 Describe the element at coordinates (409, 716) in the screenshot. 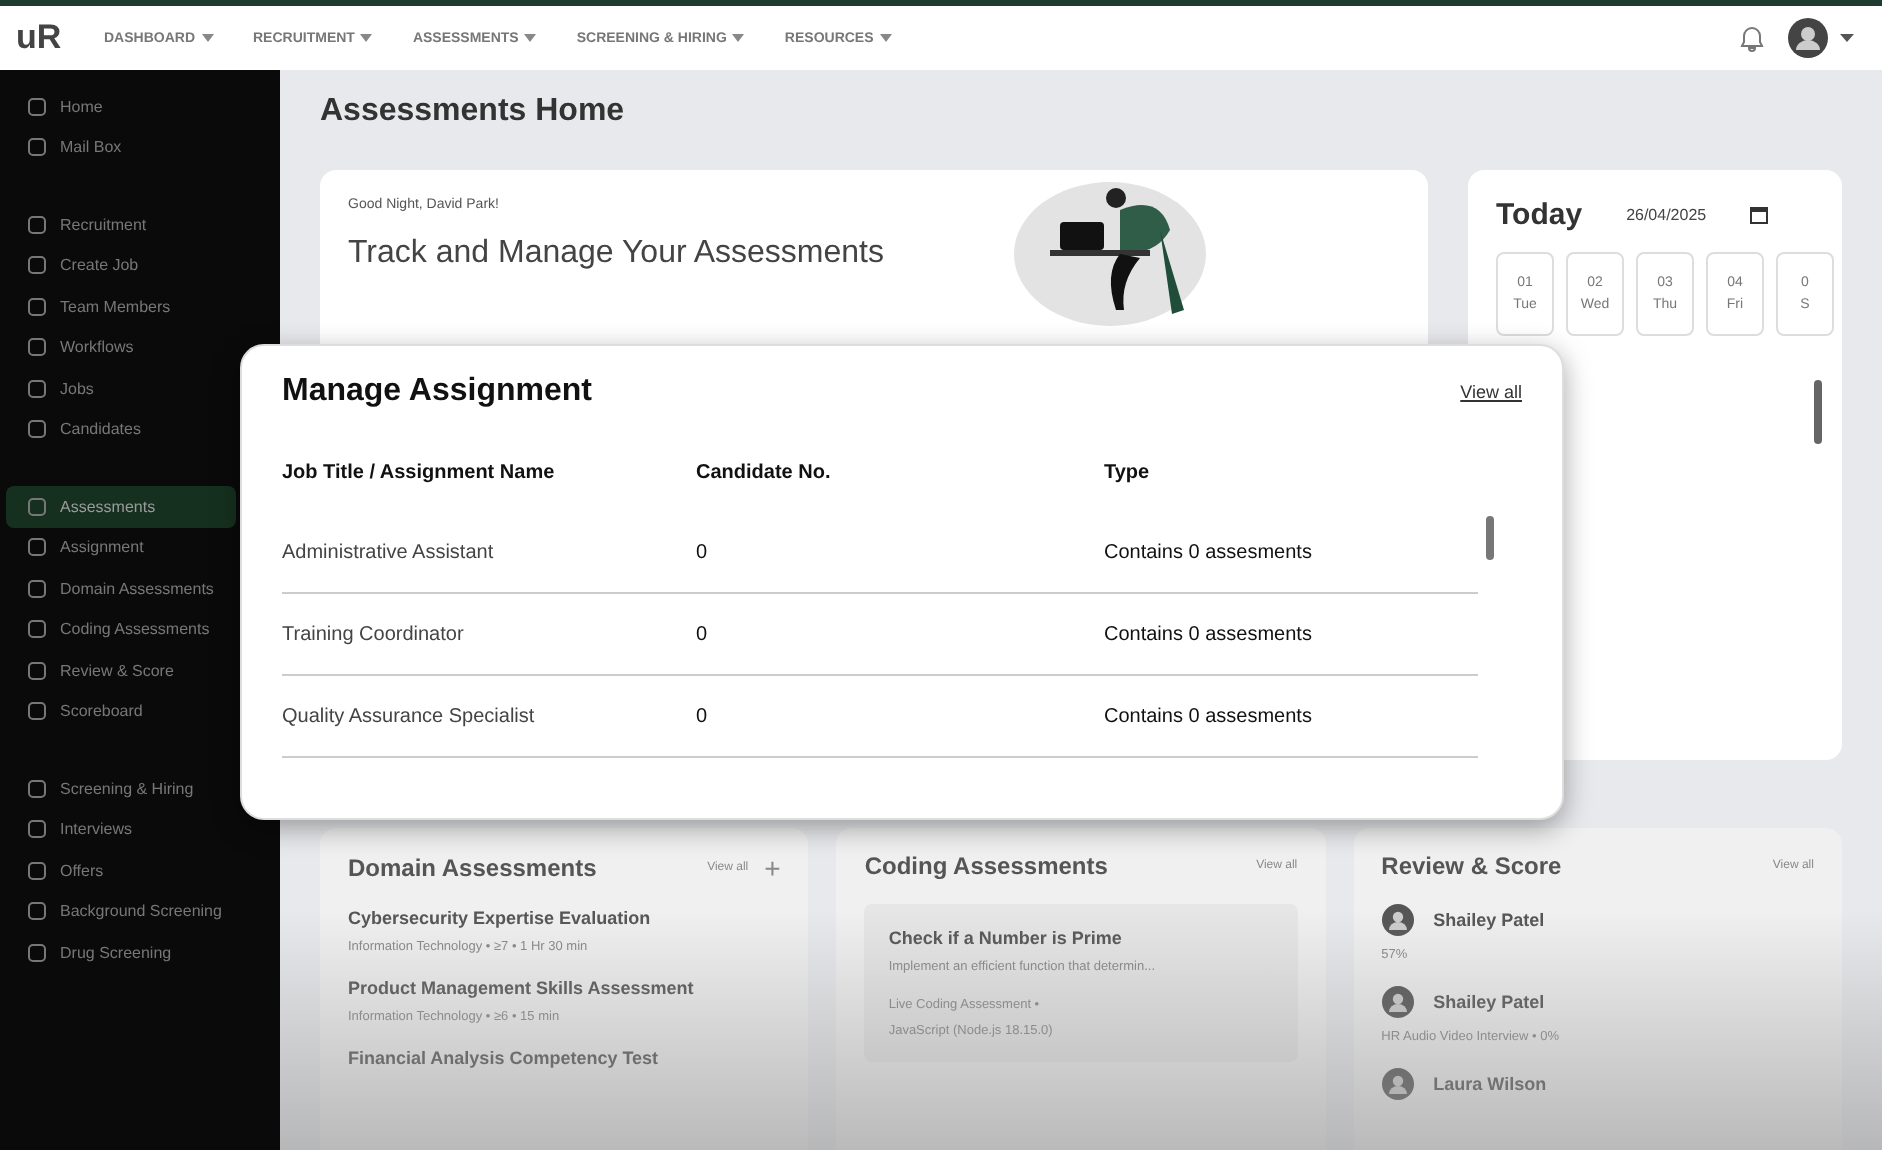

I see `table-cell-text: Quality Assurance Specialist` at that location.